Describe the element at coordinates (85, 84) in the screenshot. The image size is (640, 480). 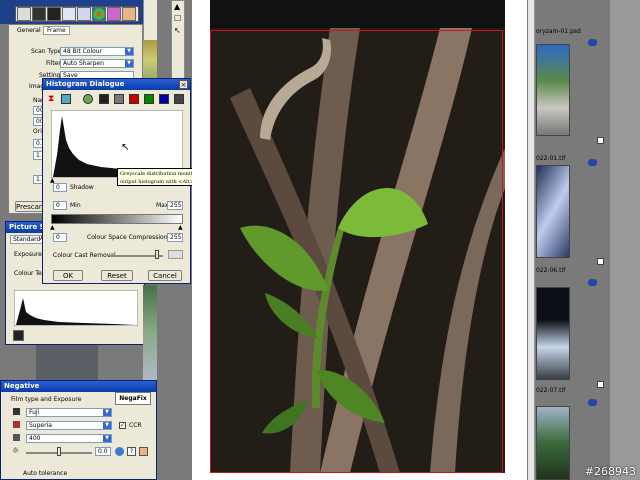
I see `histogram-title: Histogram Dialogue` at that location.